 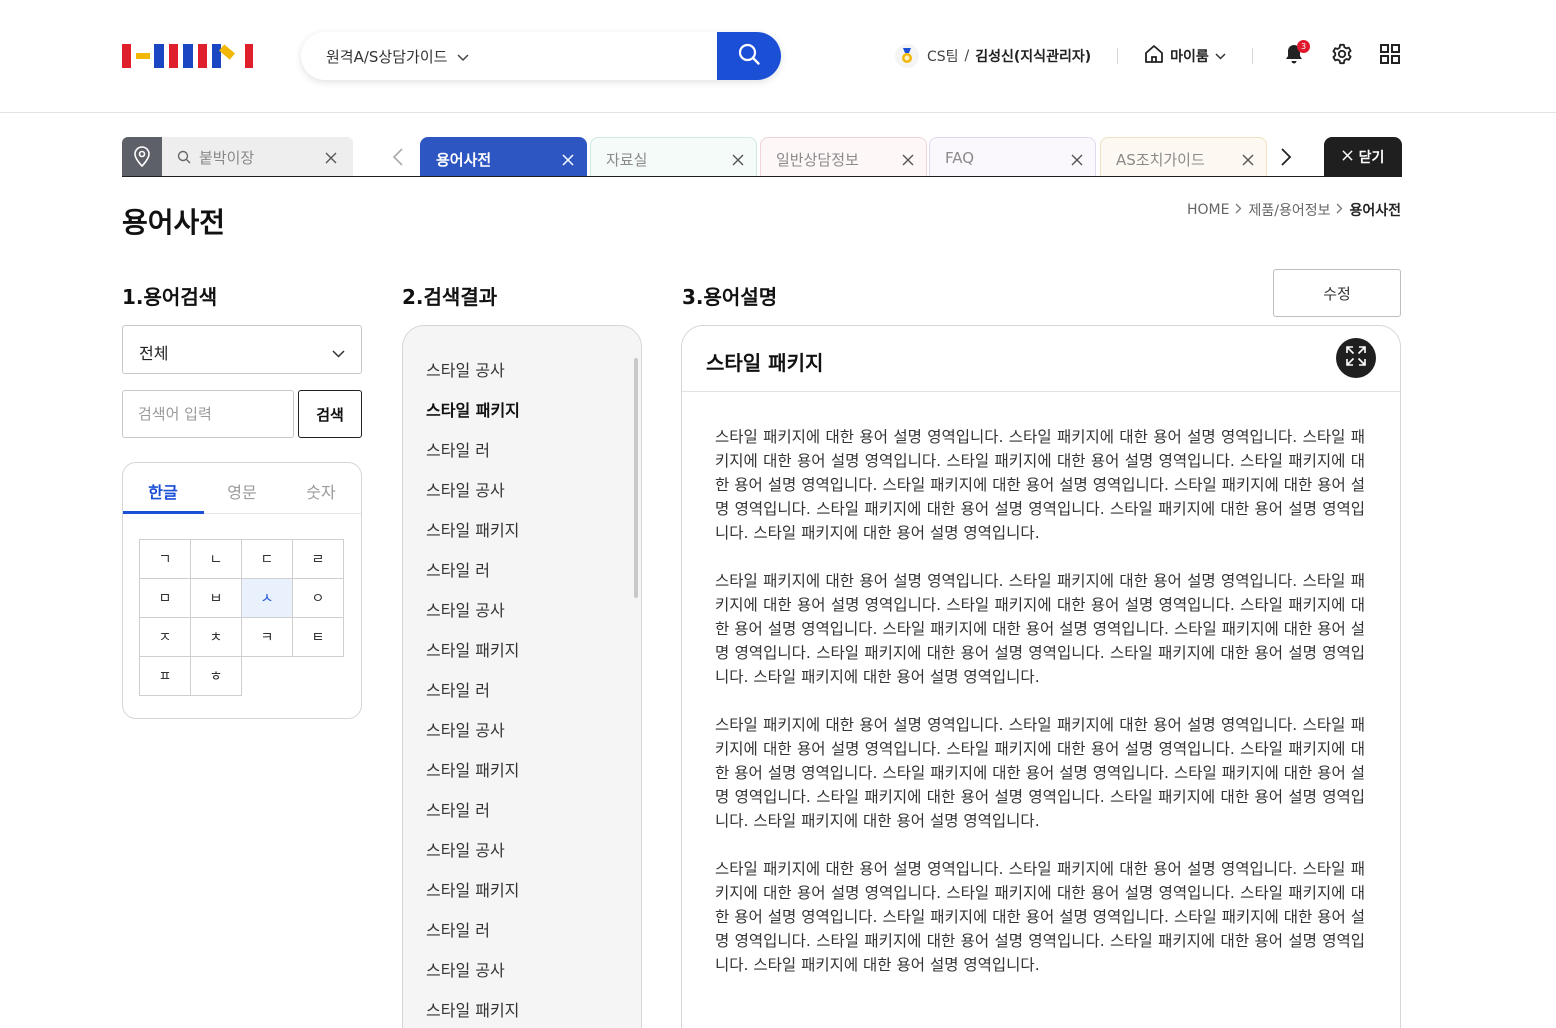 What do you see at coordinates (464, 160) in the screenshot?
I see `tab-label: 용어사전` at bounding box center [464, 160].